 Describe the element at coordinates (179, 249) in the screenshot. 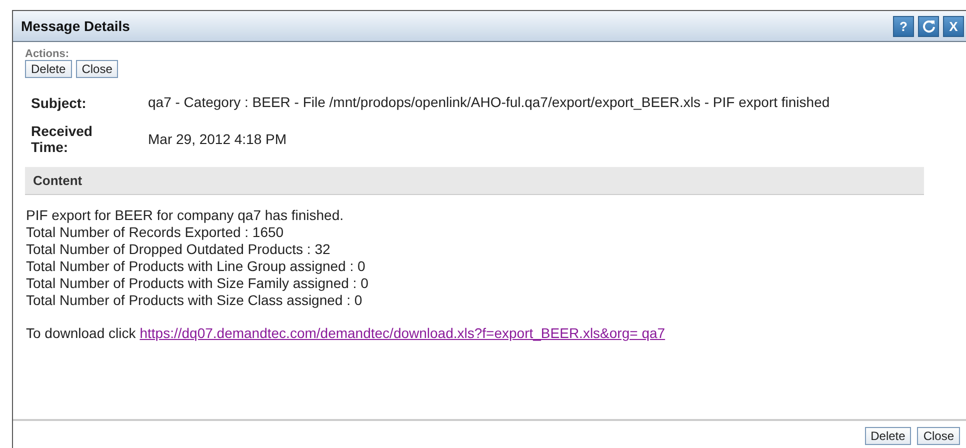

I see `message-line: Total Number of Dropped Outdated Products : 32` at that location.